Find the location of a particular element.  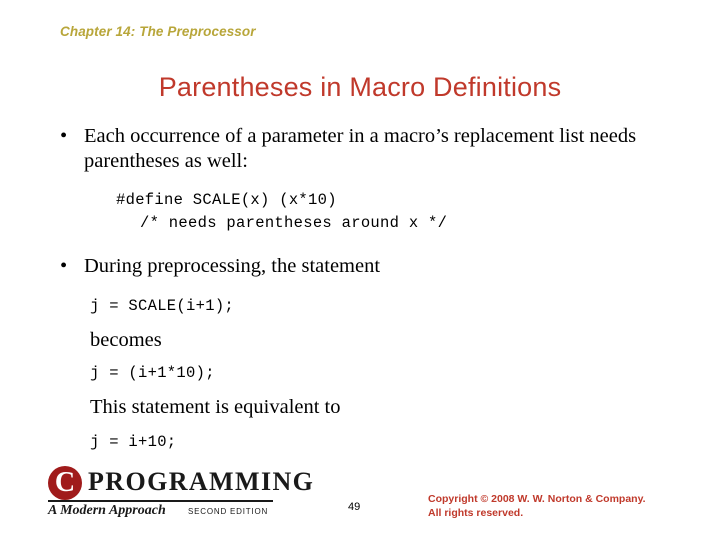

copyright-line-2: All rights reserved. is located at coordinates (476, 512).